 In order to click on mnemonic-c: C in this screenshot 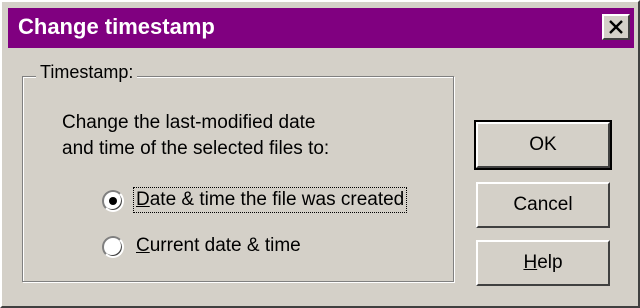, I will do `click(143, 245)`.